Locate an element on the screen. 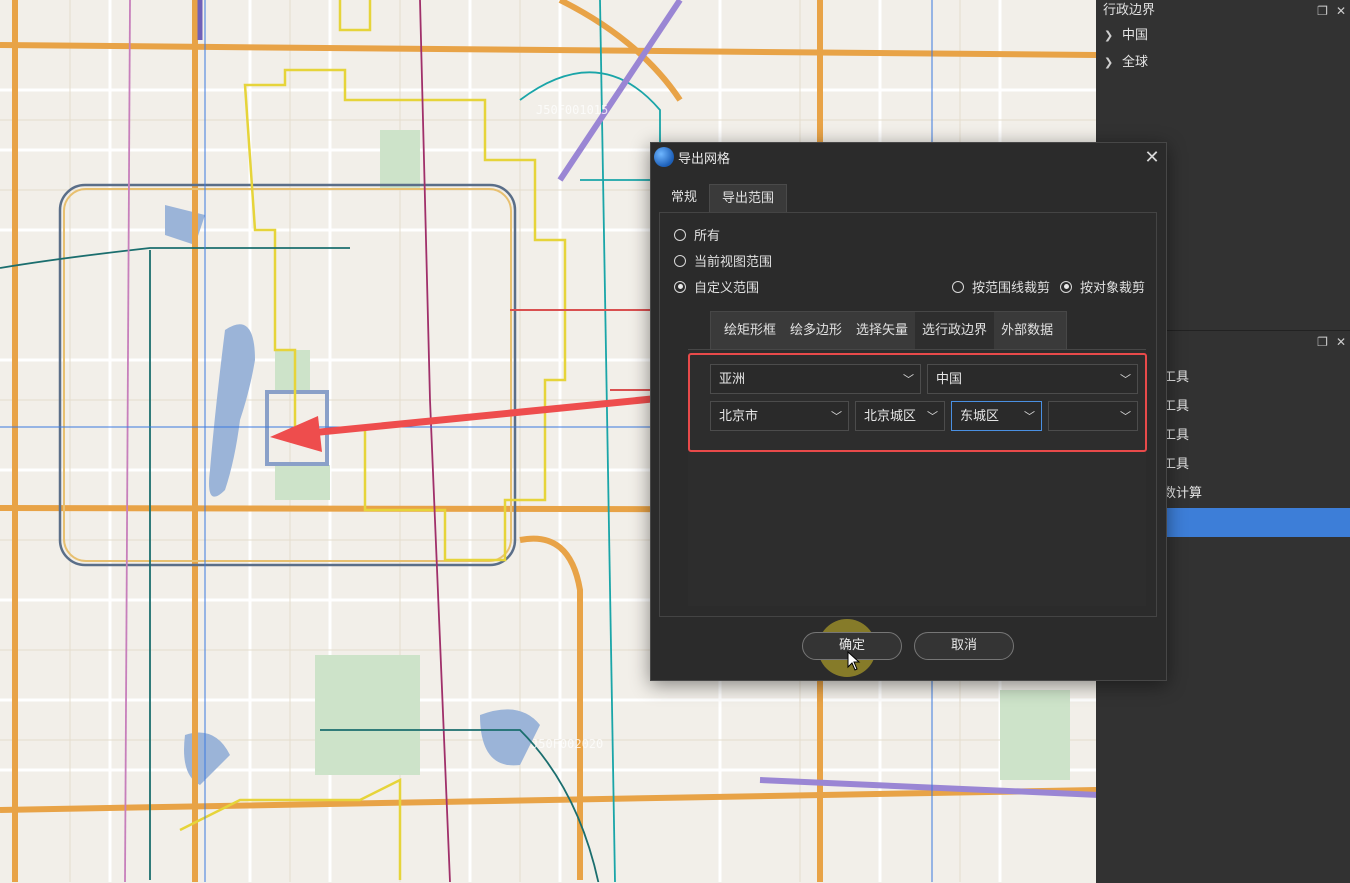 The image size is (1350, 883). radio-current-view: 当前视图范围 is located at coordinates (723, 260).